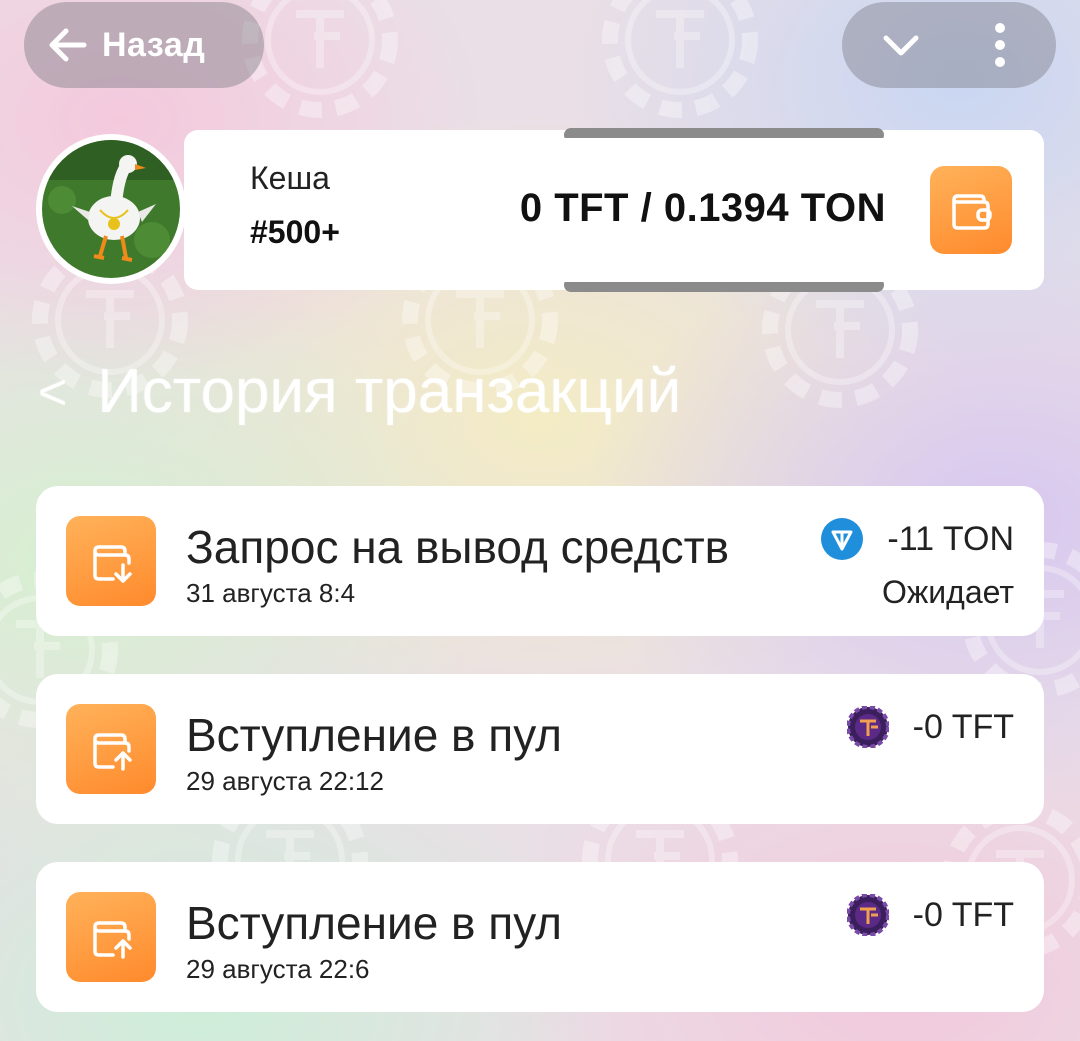  What do you see at coordinates (68, 45) in the screenshot?
I see `arrow-left-icon` at bounding box center [68, 45].